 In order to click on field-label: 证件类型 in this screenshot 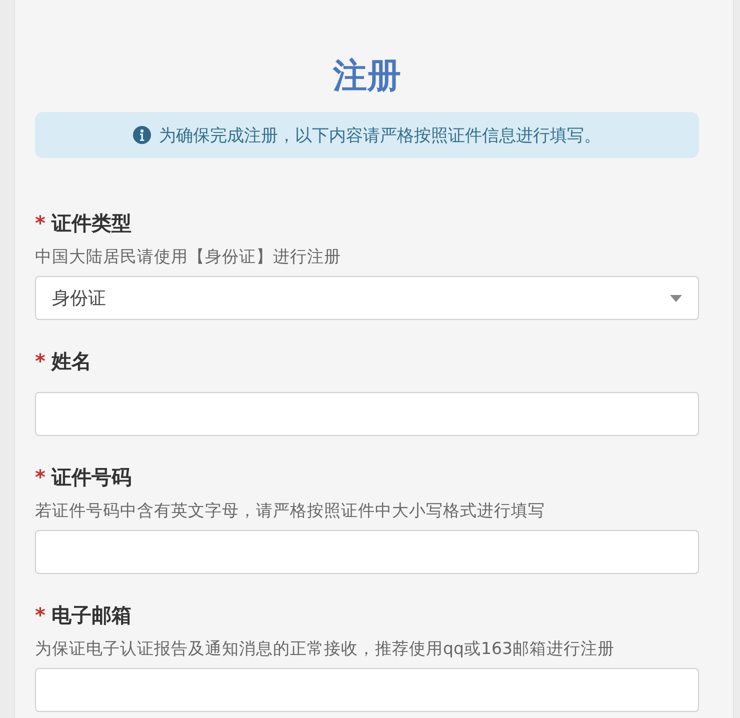, I will do `click(91, 223)`.